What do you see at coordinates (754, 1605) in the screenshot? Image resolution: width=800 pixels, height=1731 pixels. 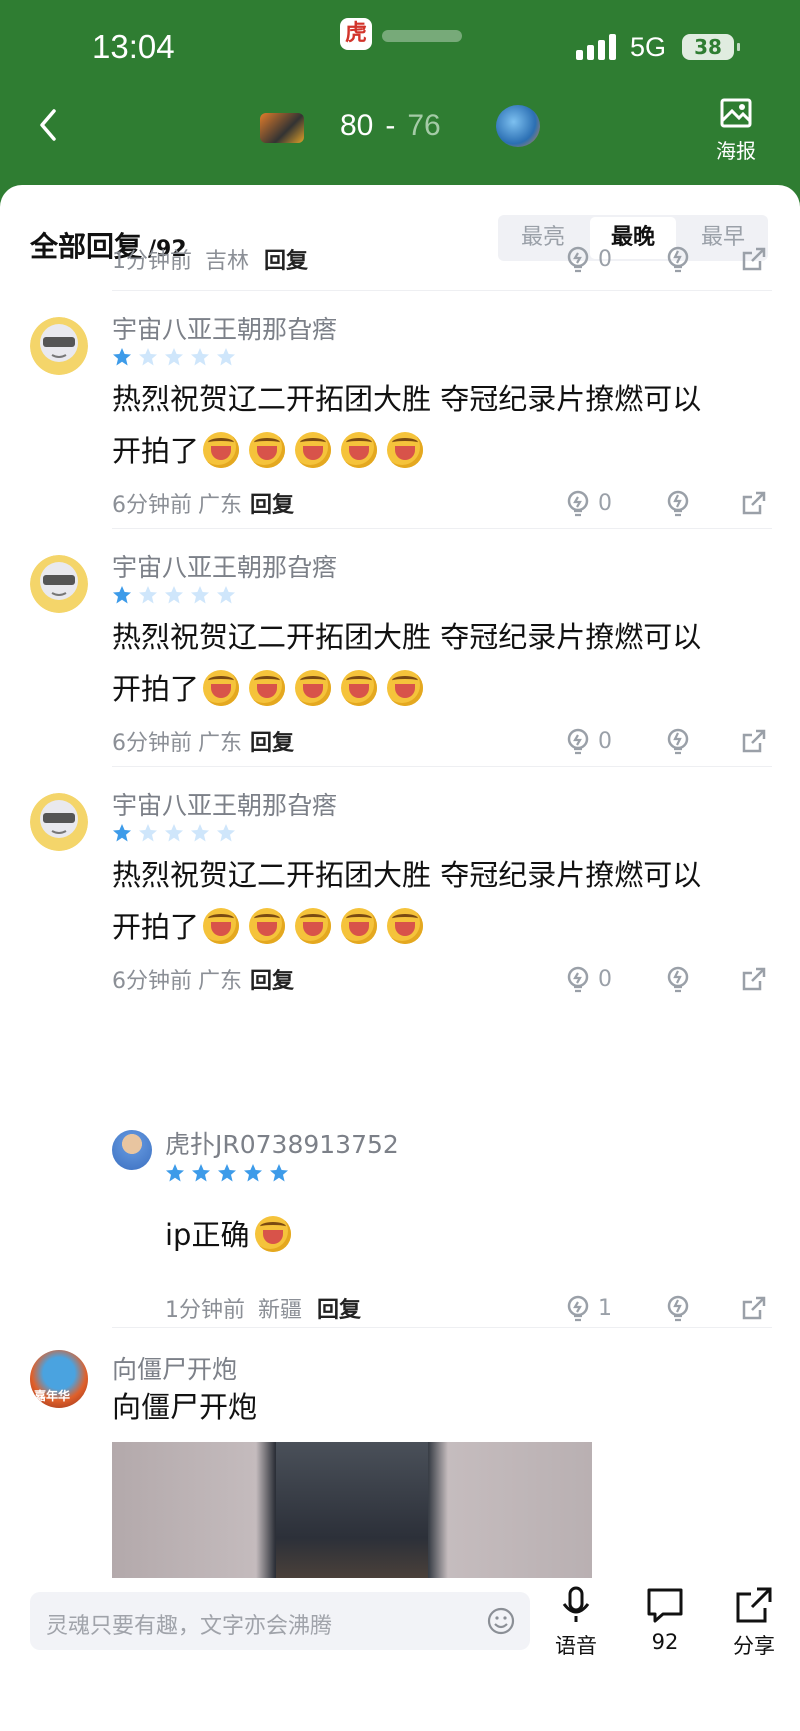 I see `share-icon` at bounding box center [754, 1605].